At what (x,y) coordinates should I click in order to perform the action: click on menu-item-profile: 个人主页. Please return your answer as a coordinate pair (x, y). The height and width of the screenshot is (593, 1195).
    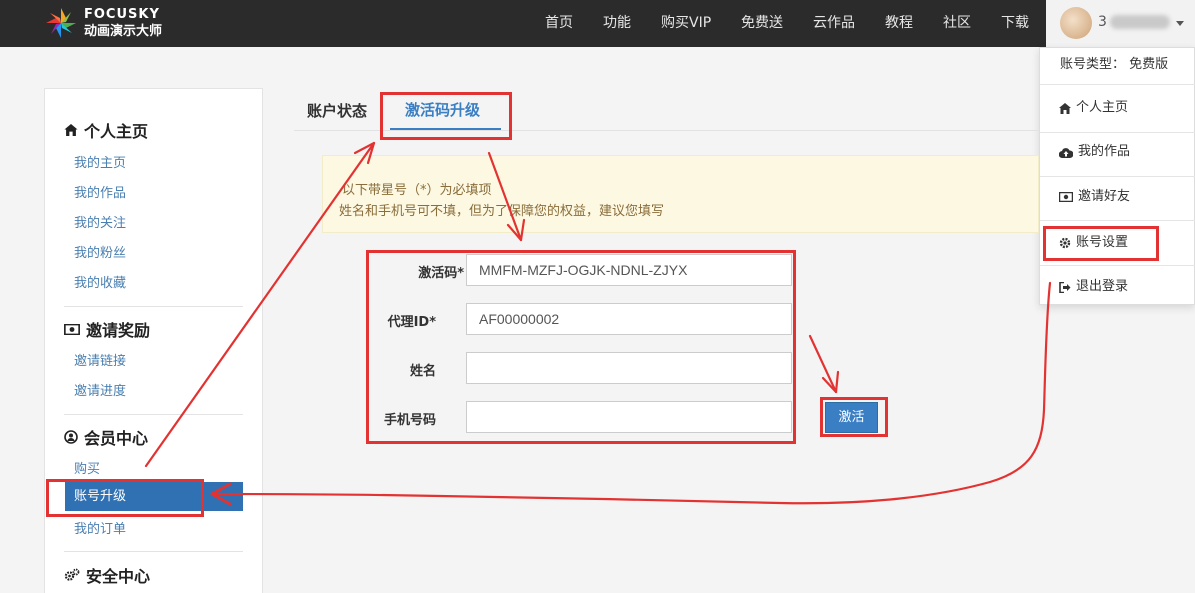
    Looking at the image, I should click on (1117, 108).